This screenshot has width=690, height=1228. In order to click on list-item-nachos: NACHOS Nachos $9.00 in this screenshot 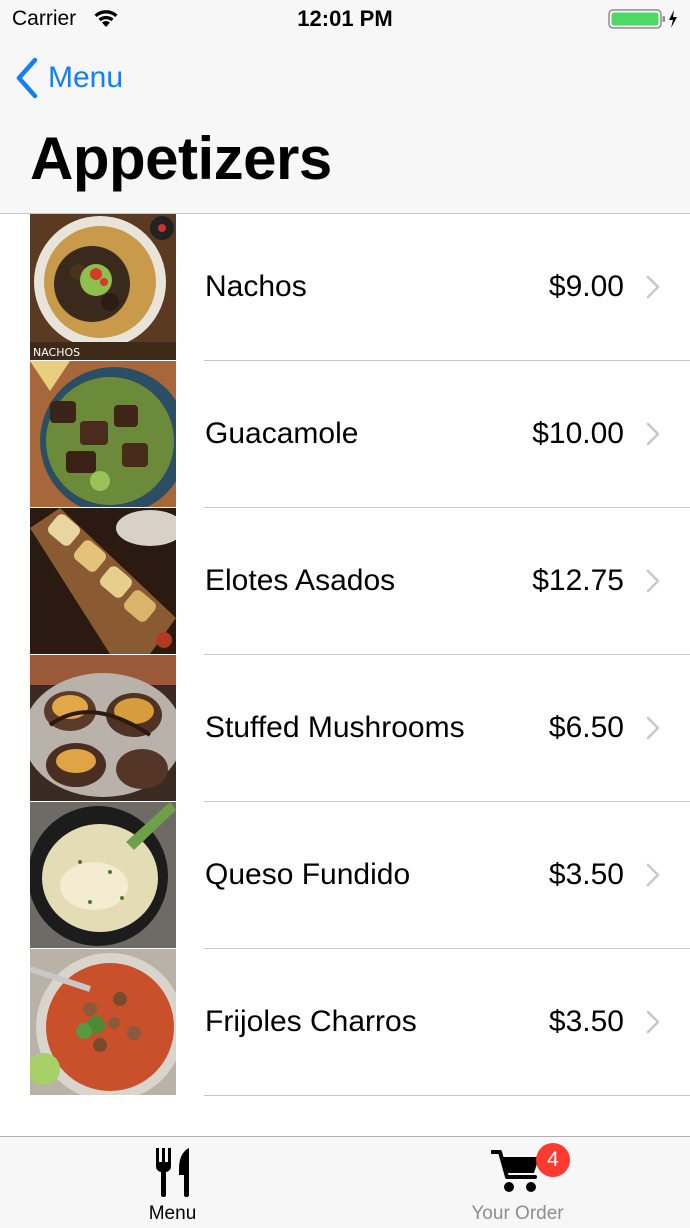, I will do `click(345, 287)`.